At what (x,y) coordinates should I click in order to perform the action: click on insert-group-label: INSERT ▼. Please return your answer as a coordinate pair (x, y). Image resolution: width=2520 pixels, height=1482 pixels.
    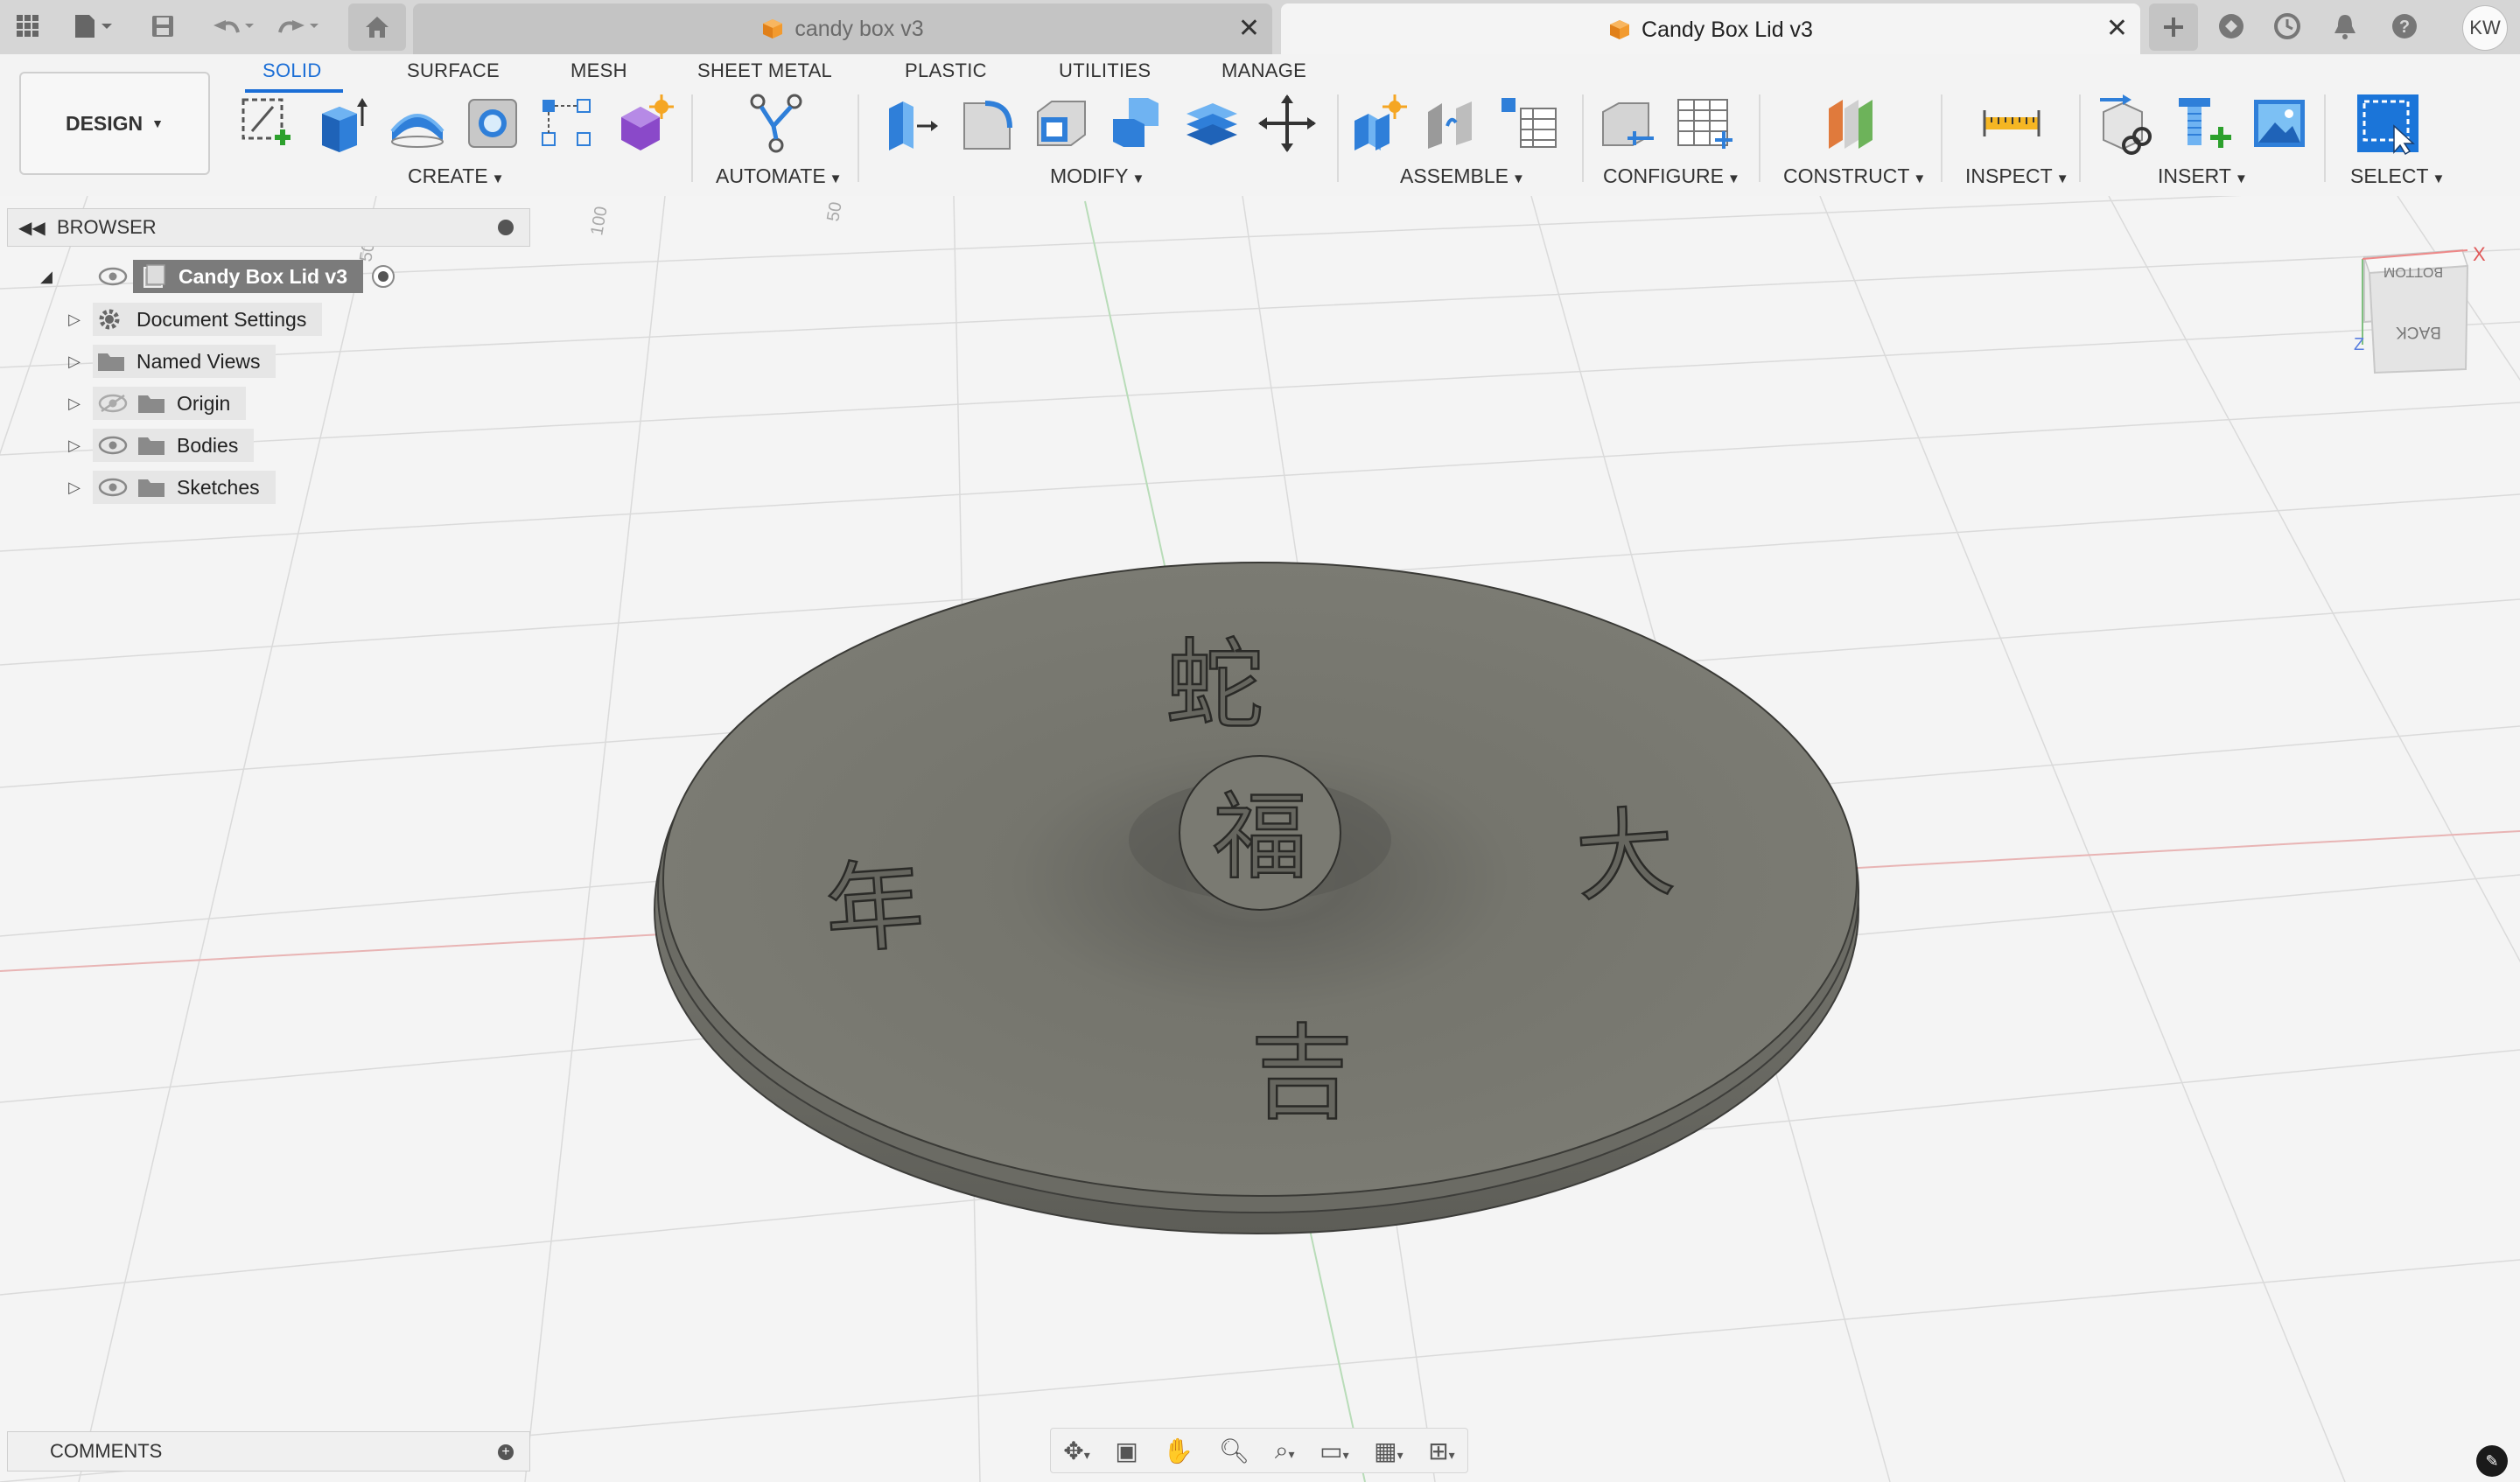
    Looking at the image, I should click on (2203, 176).